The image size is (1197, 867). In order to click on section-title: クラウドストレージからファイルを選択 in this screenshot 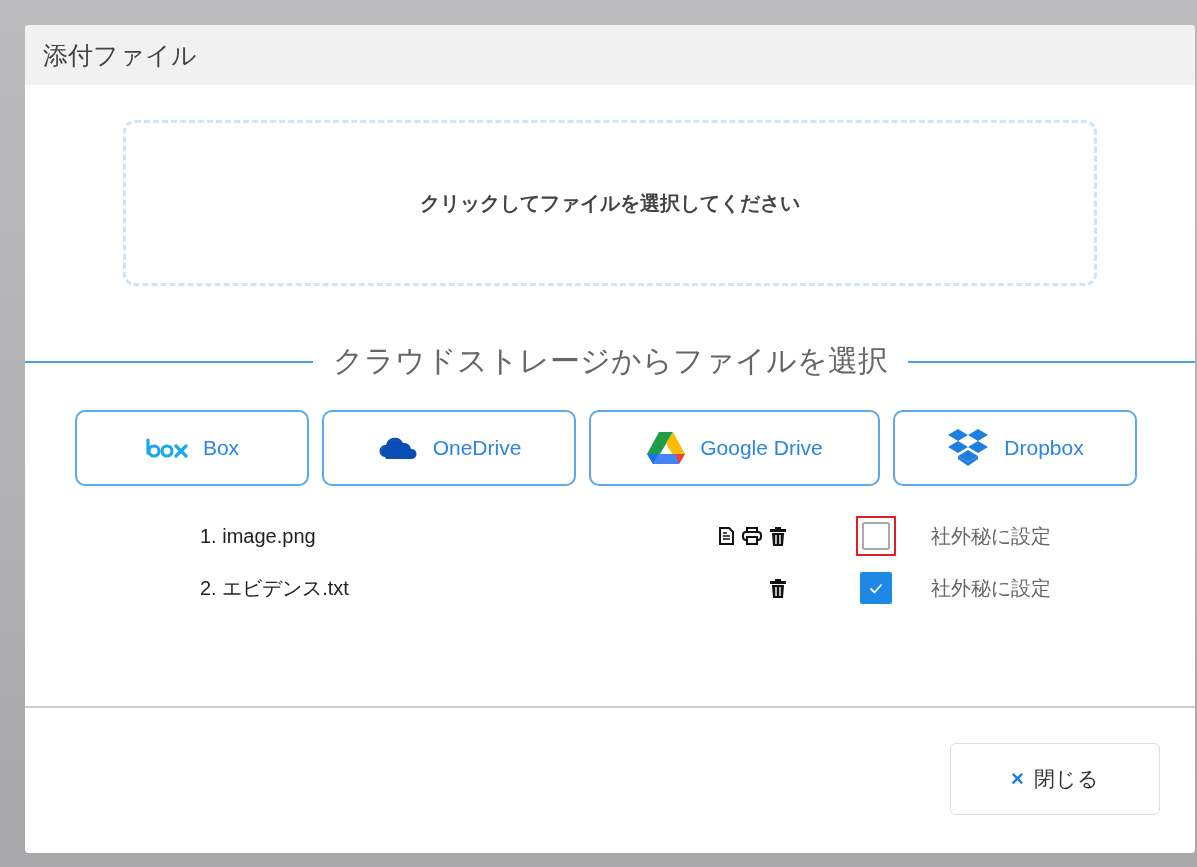, I will do `click(610, 361)`.